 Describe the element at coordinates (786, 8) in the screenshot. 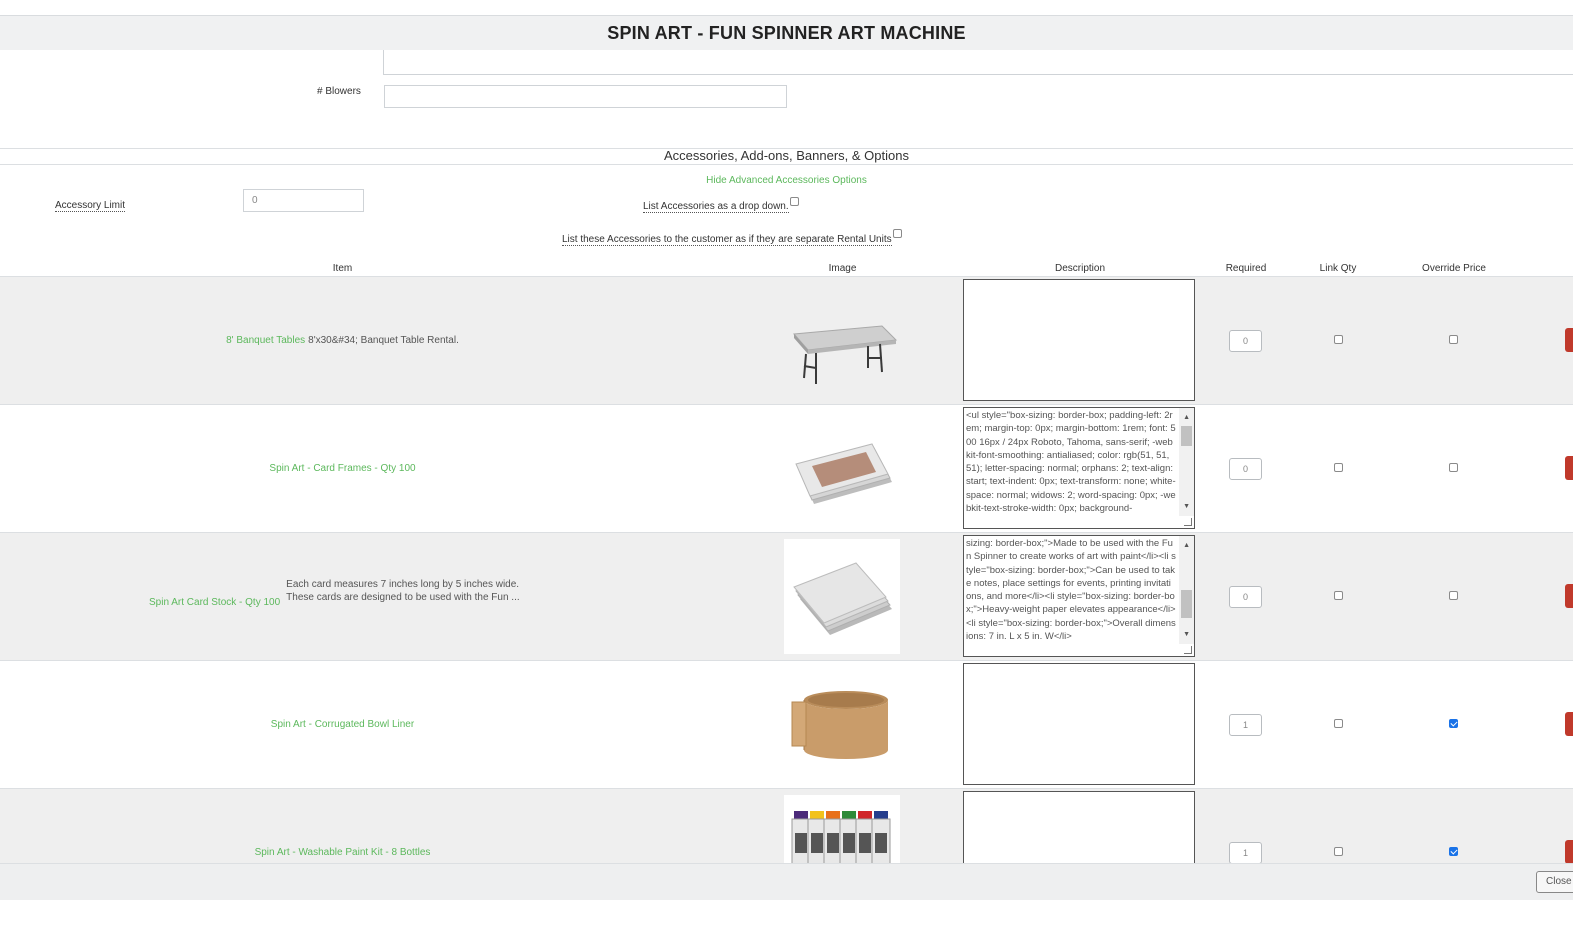

I see `top-strip` at that location.